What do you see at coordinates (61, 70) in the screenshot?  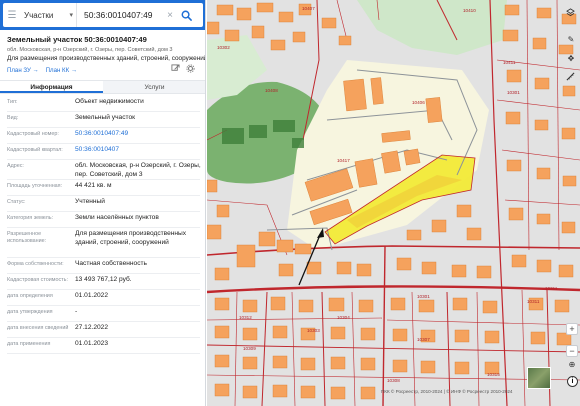 I see `plan-kk-link: План КК →` at bounding box center [61, 70].